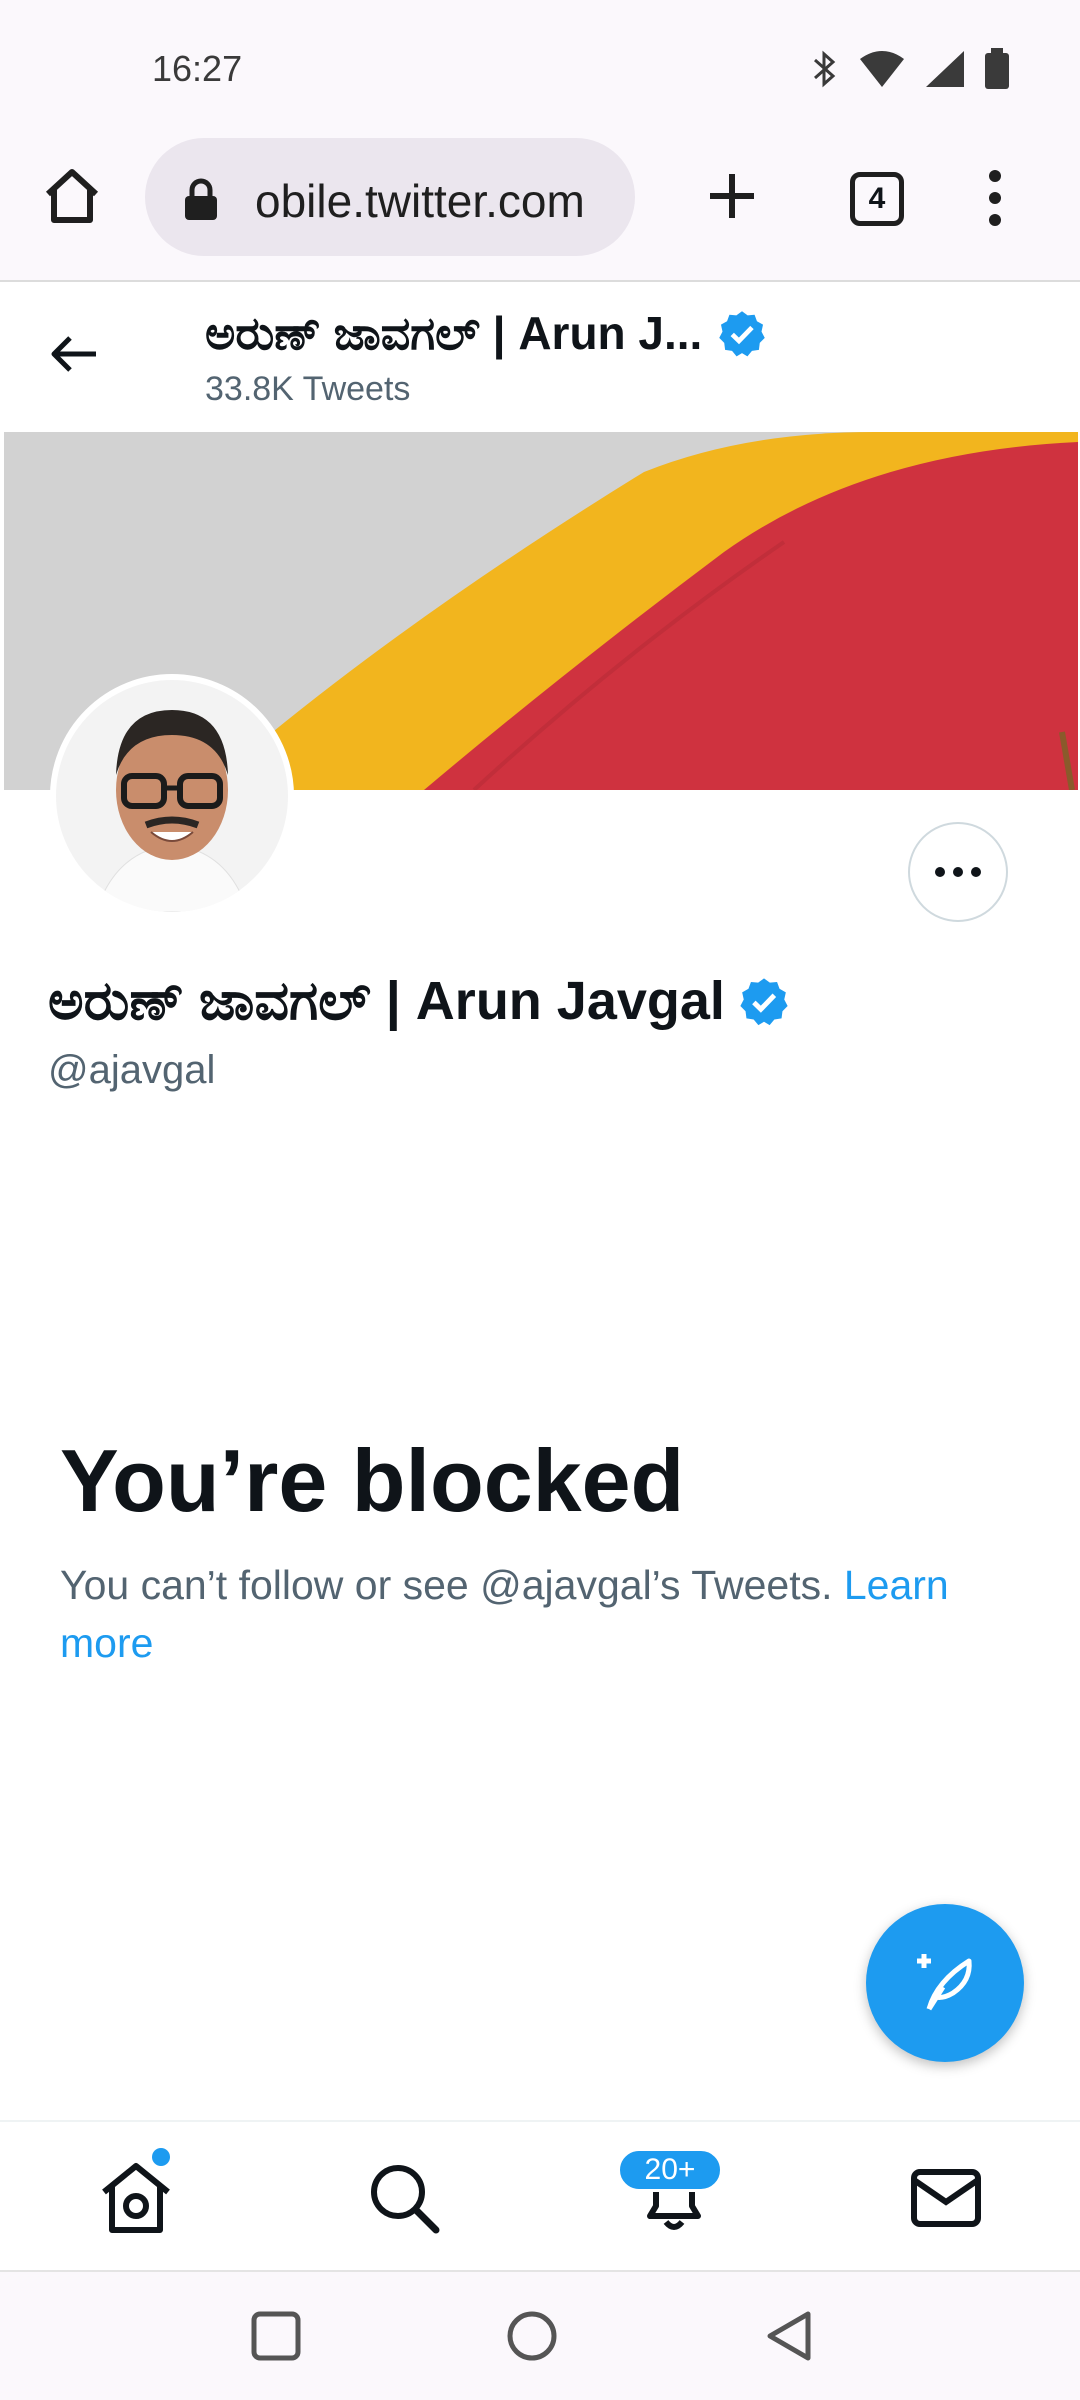 This screenshot has height=2400, width=1080. Describe the element at coordinates (995, 198) in the screenshot. I see `menu-icon` at that location.